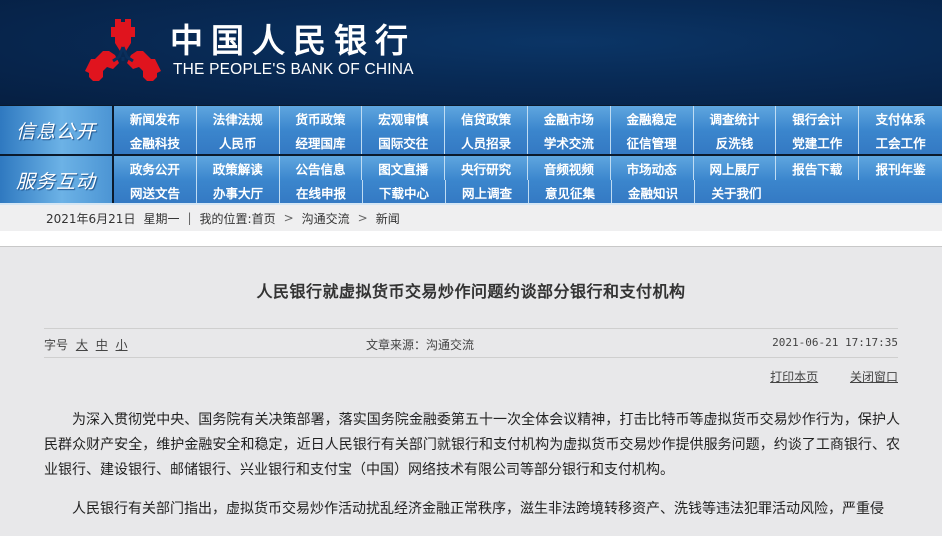 This screenshot has width=942, height=536. Describe the element at coordinates (123, 50) in the screenshot. I see `pboc-logo-icon` at that location.